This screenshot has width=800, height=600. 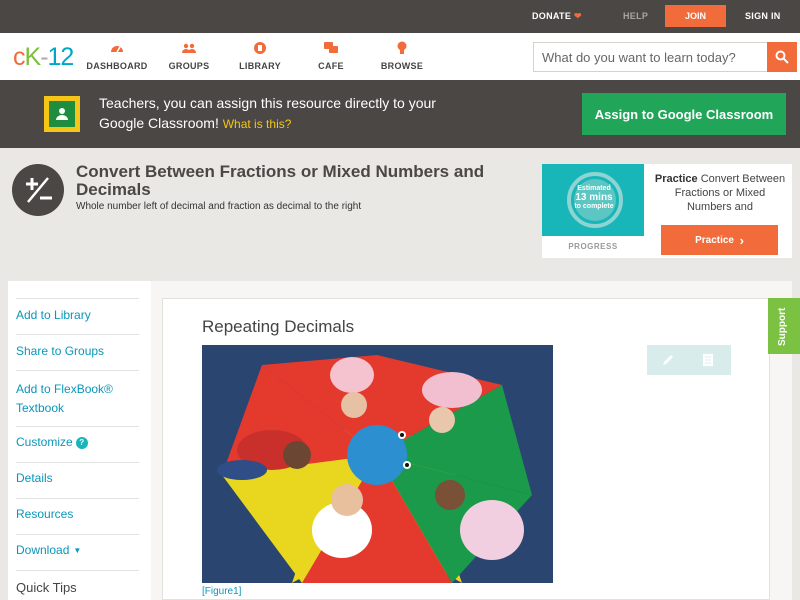 What do you see at coordinates (278, 326) in the screenshot?
I see `lesson-title: Repeating Decimals` at bounding box center [278, 326].